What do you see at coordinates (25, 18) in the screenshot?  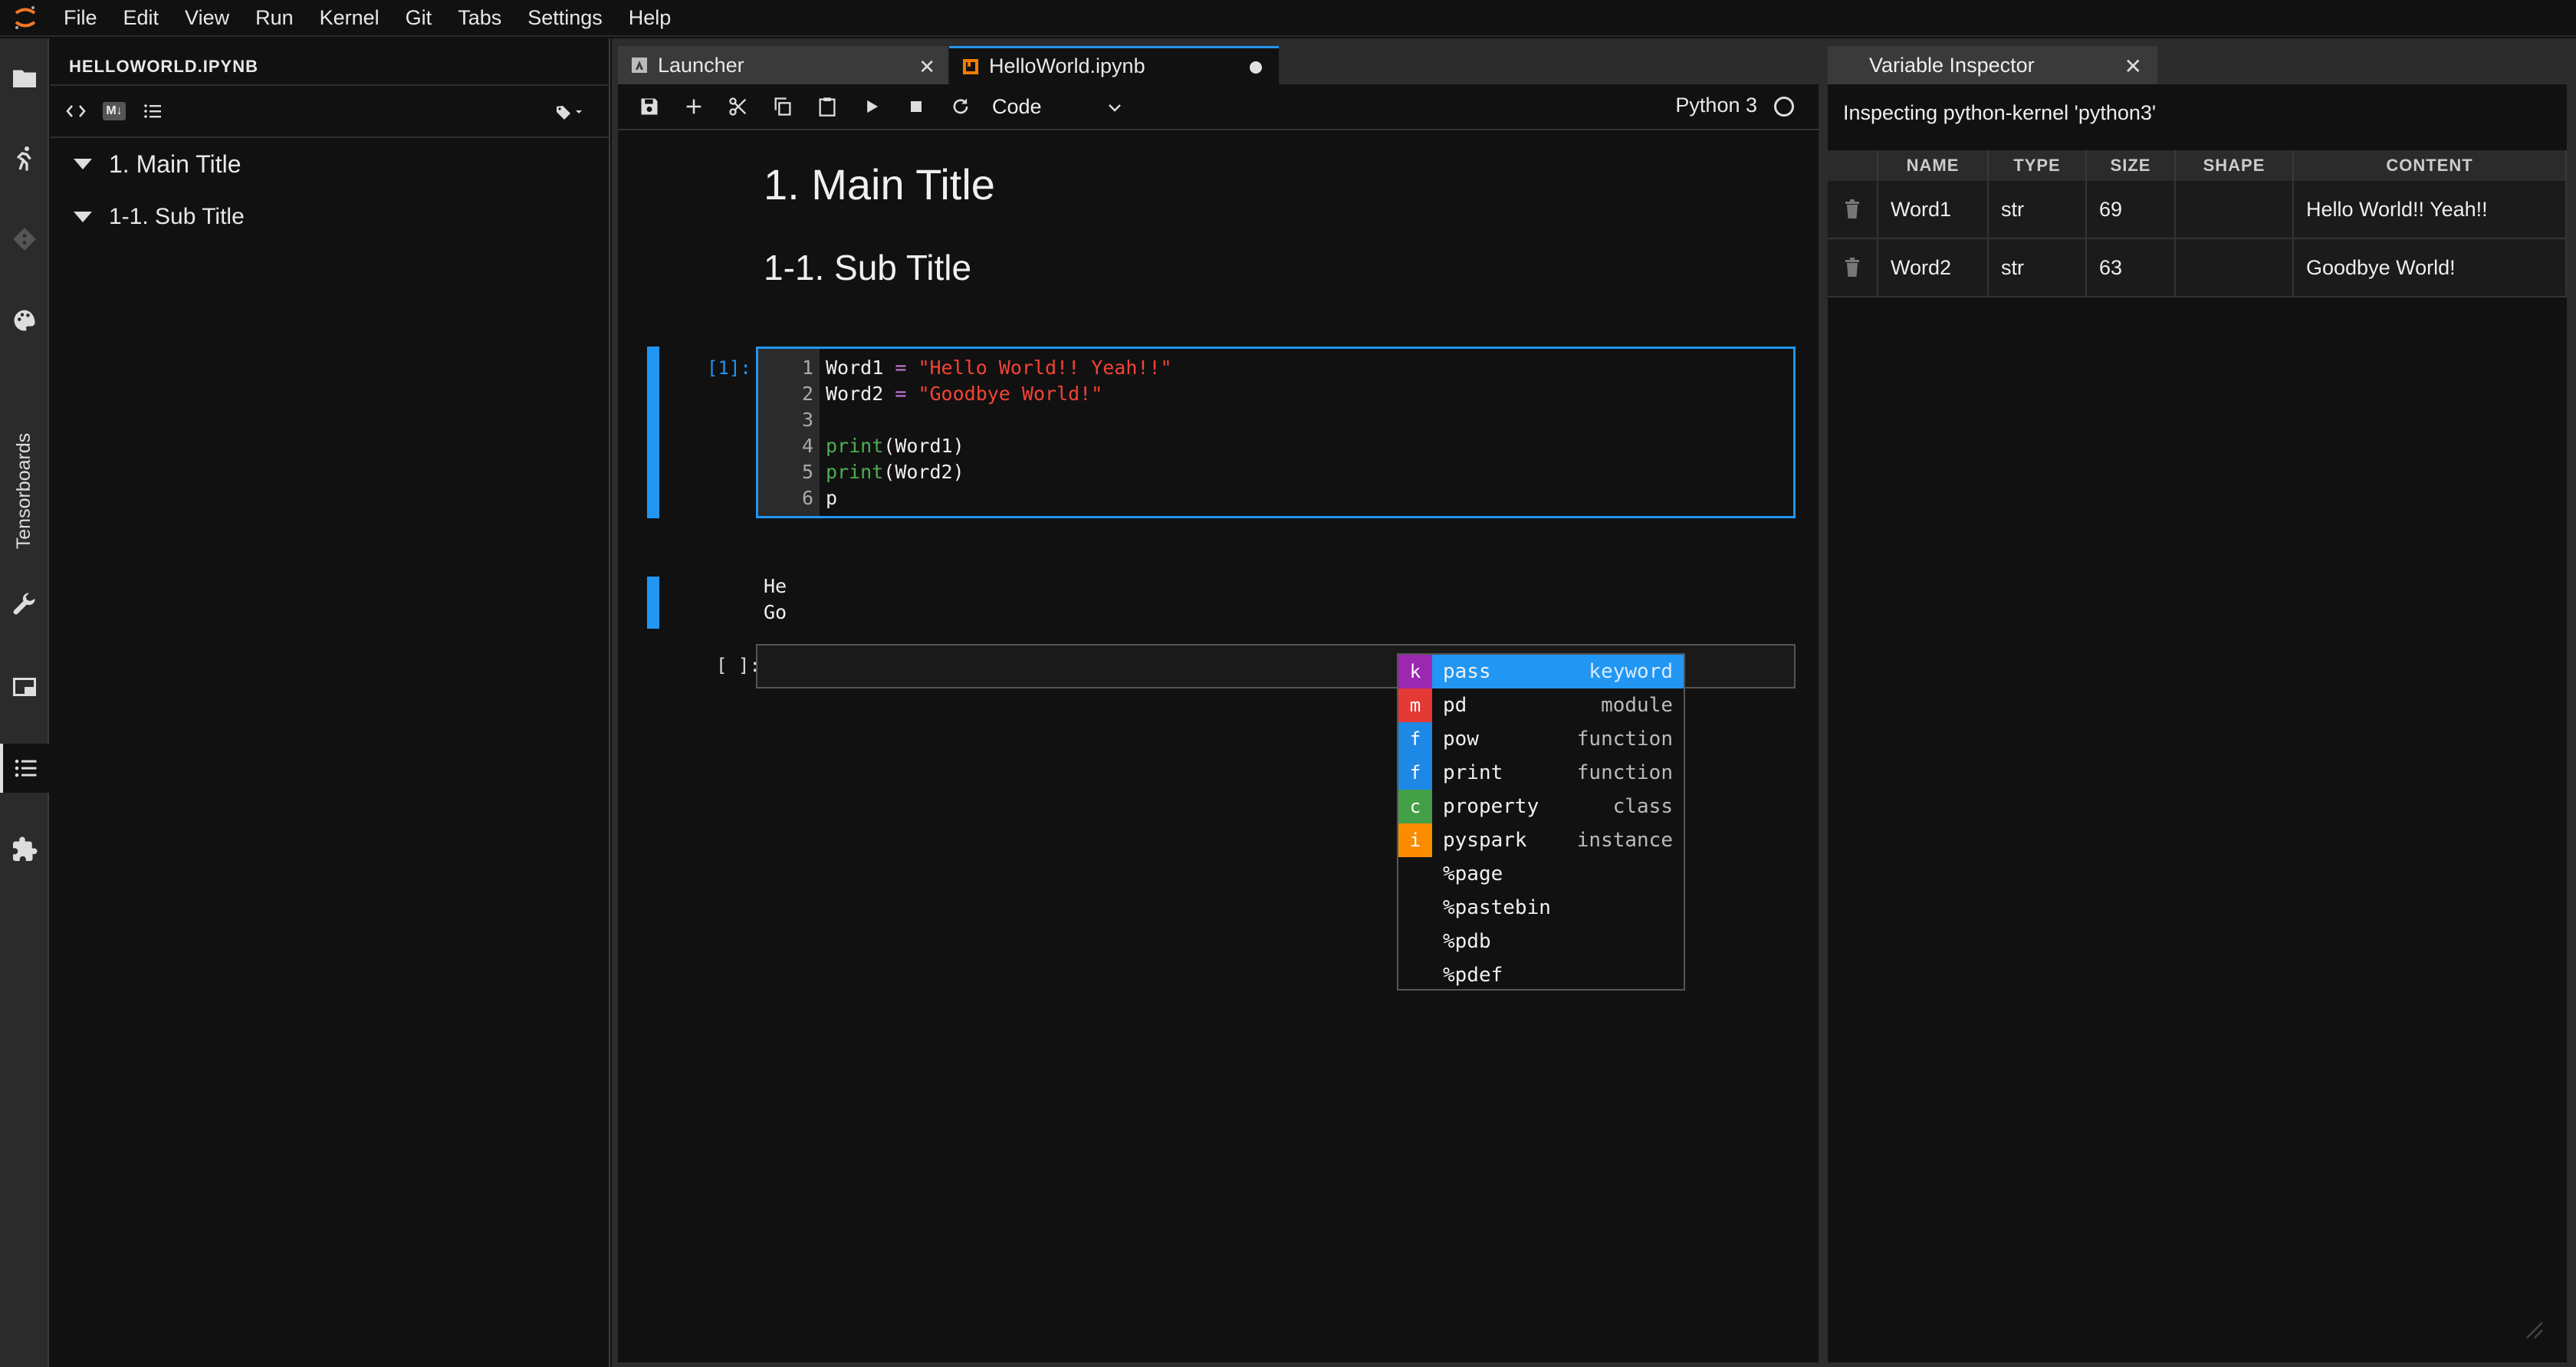 I see `jupyter-logo-icon` at bounding box center [25, 18].